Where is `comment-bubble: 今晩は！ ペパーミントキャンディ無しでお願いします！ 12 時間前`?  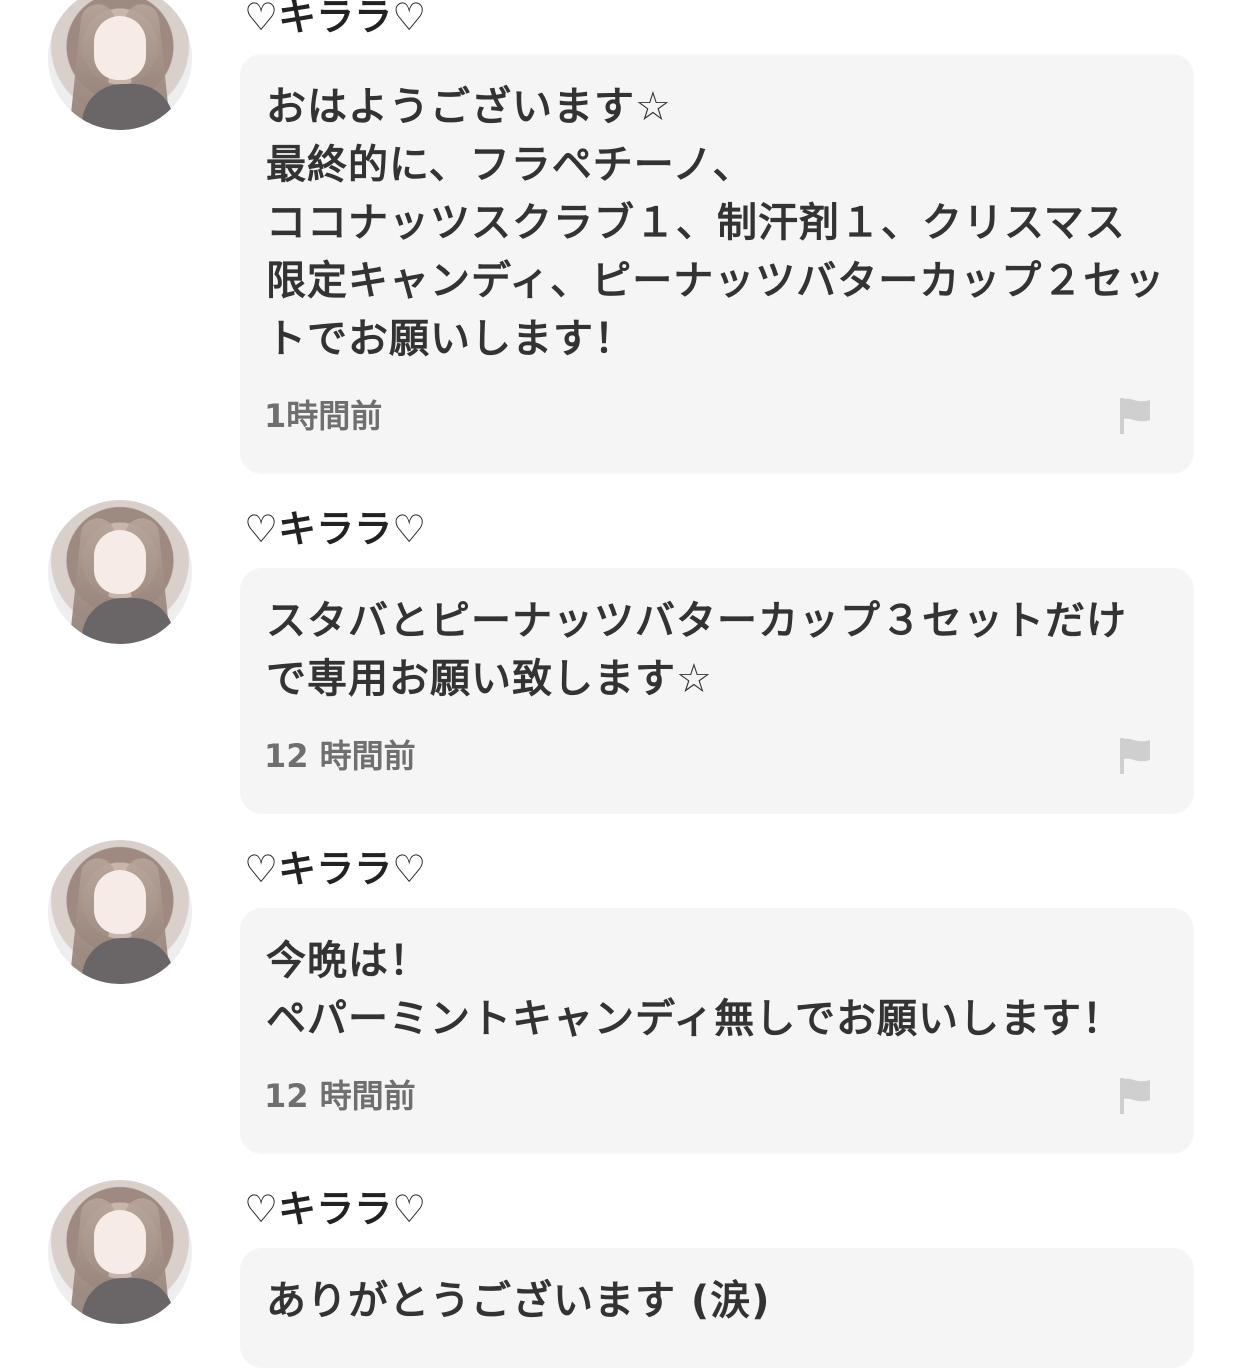 comment-bubble: 今晩は！ ペパーミントキャンディ無しでお願いします！ 12 時間前 is located at coordinates (717, 1031).